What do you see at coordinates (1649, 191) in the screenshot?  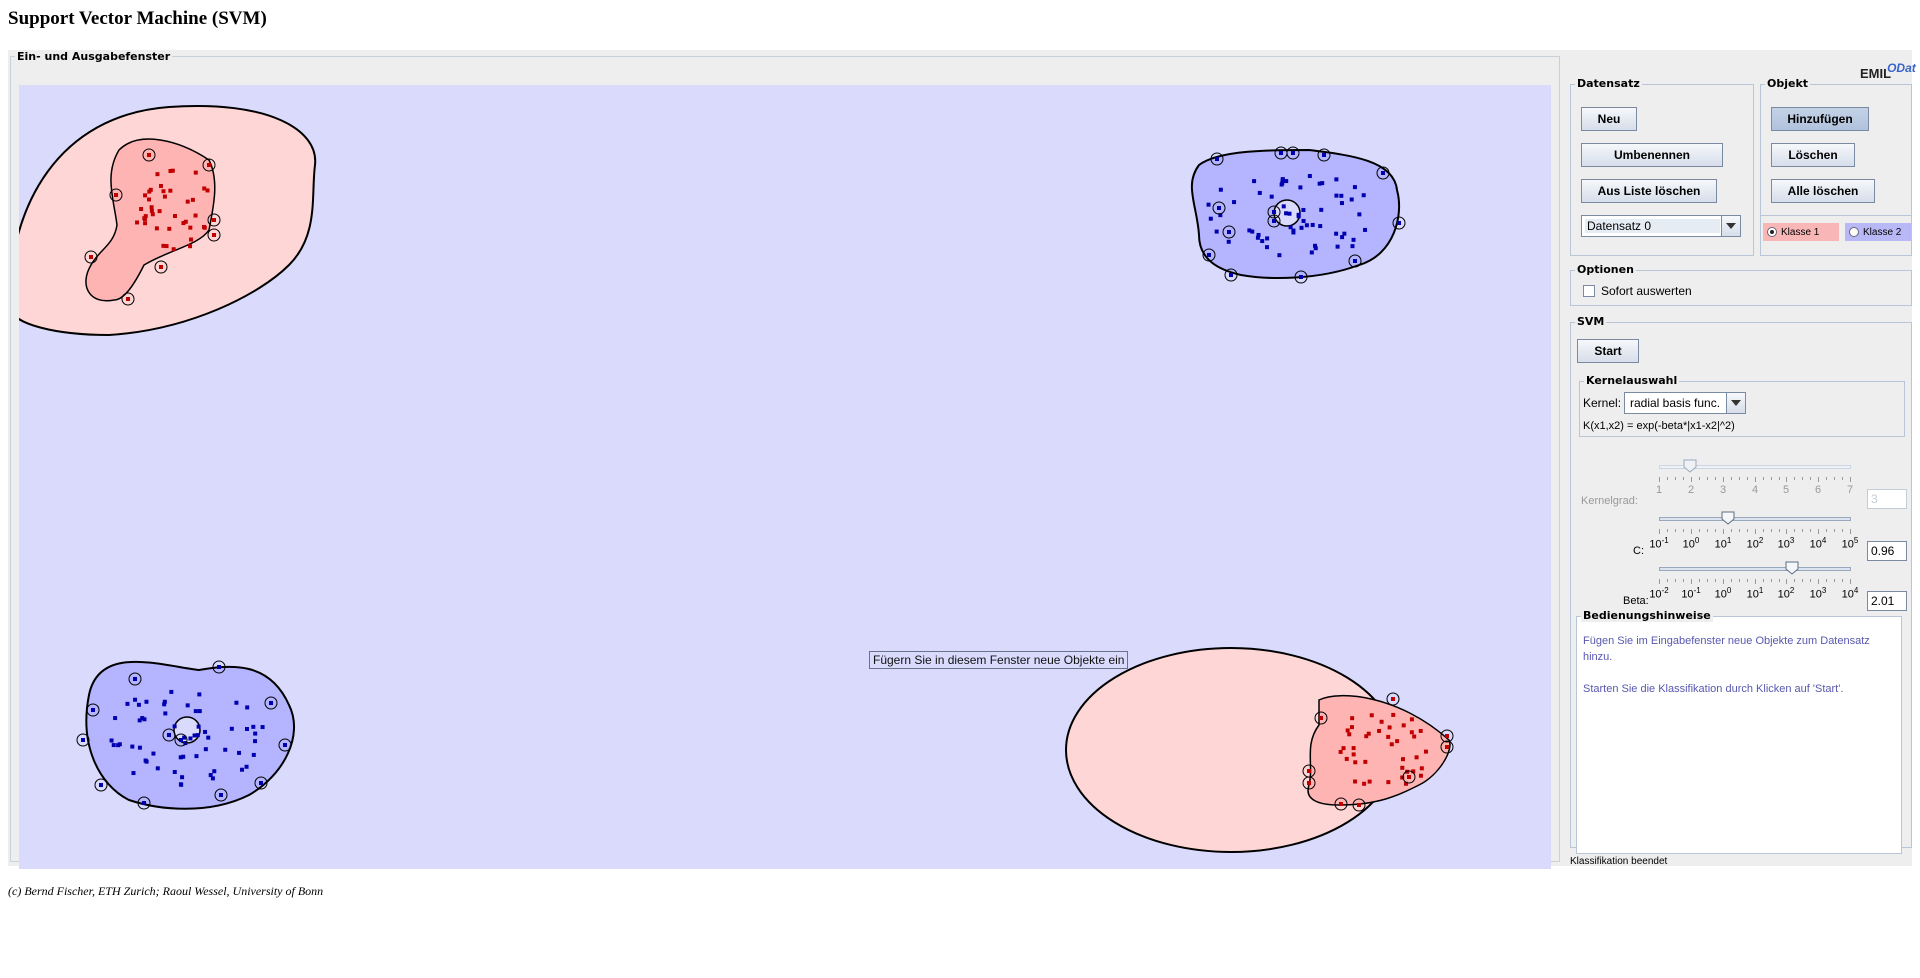 I see `delete-from-list-button: Aus Liste löschen` at bounding box center [1649, 191].